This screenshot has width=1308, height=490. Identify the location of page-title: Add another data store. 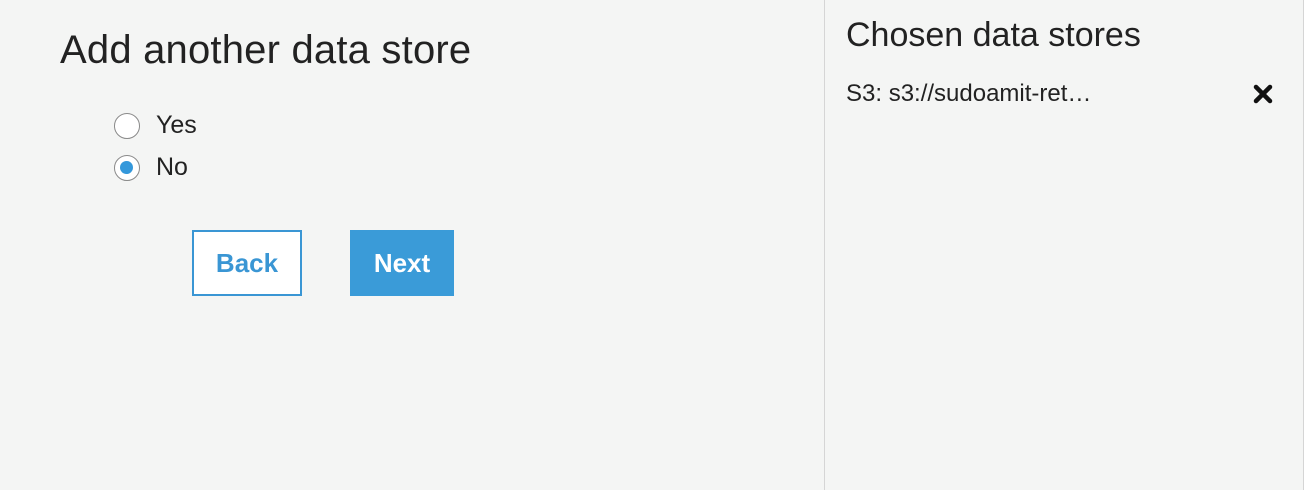
(266, 50).